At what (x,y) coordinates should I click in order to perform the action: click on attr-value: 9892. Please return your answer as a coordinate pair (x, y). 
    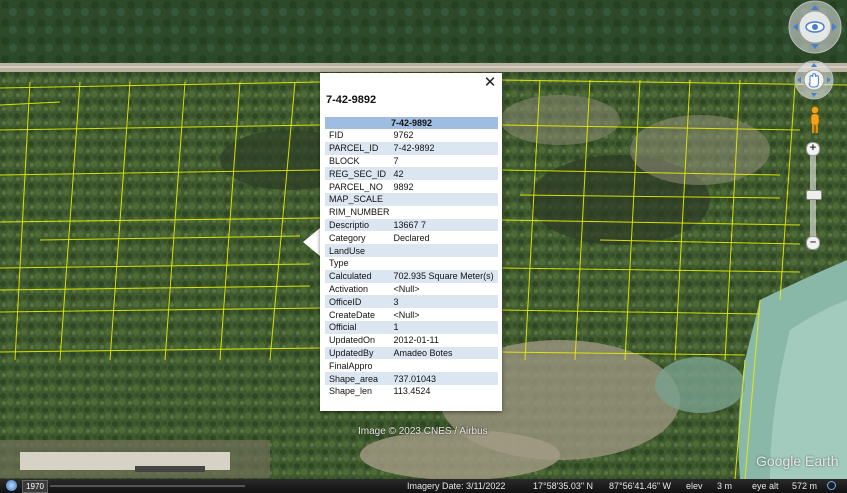
    Looking at the image, I should click on (403, 186).